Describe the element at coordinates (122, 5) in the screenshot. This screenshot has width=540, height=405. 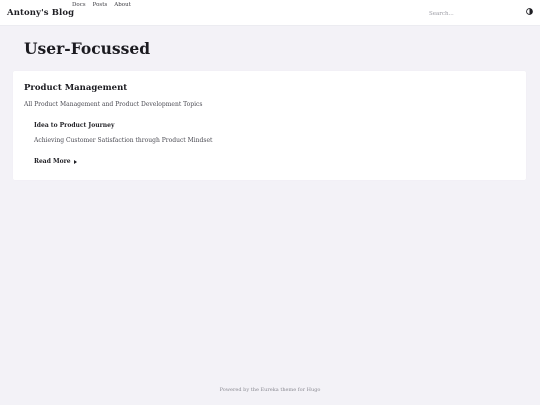
I see `nav-link-about: About` at that location.